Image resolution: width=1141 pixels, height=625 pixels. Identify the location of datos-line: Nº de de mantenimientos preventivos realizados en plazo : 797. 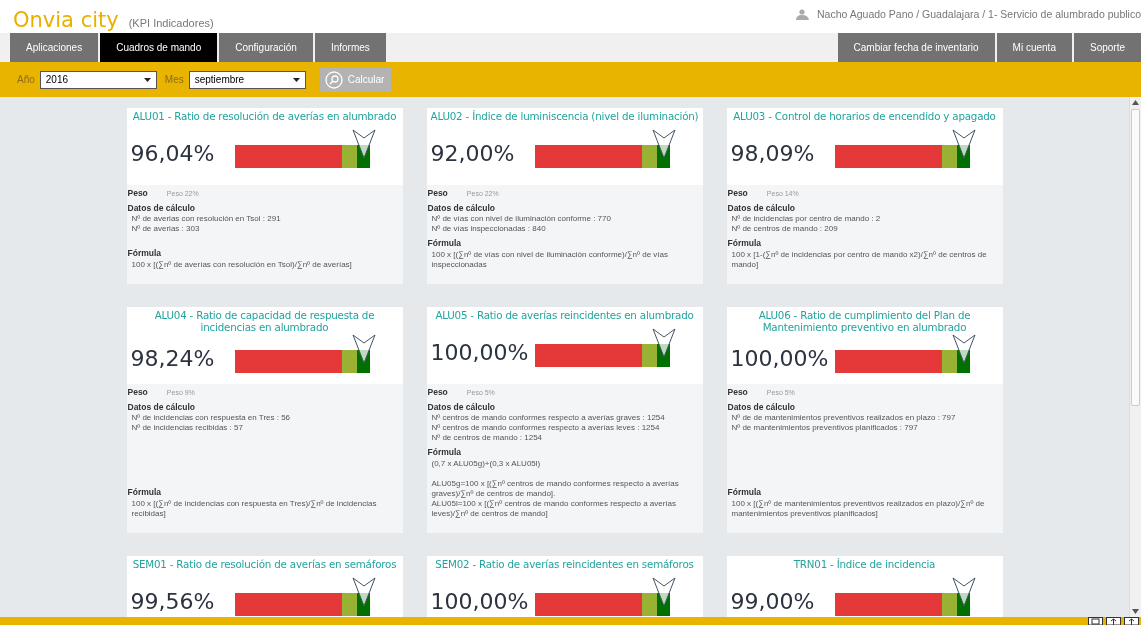
(844, 418).